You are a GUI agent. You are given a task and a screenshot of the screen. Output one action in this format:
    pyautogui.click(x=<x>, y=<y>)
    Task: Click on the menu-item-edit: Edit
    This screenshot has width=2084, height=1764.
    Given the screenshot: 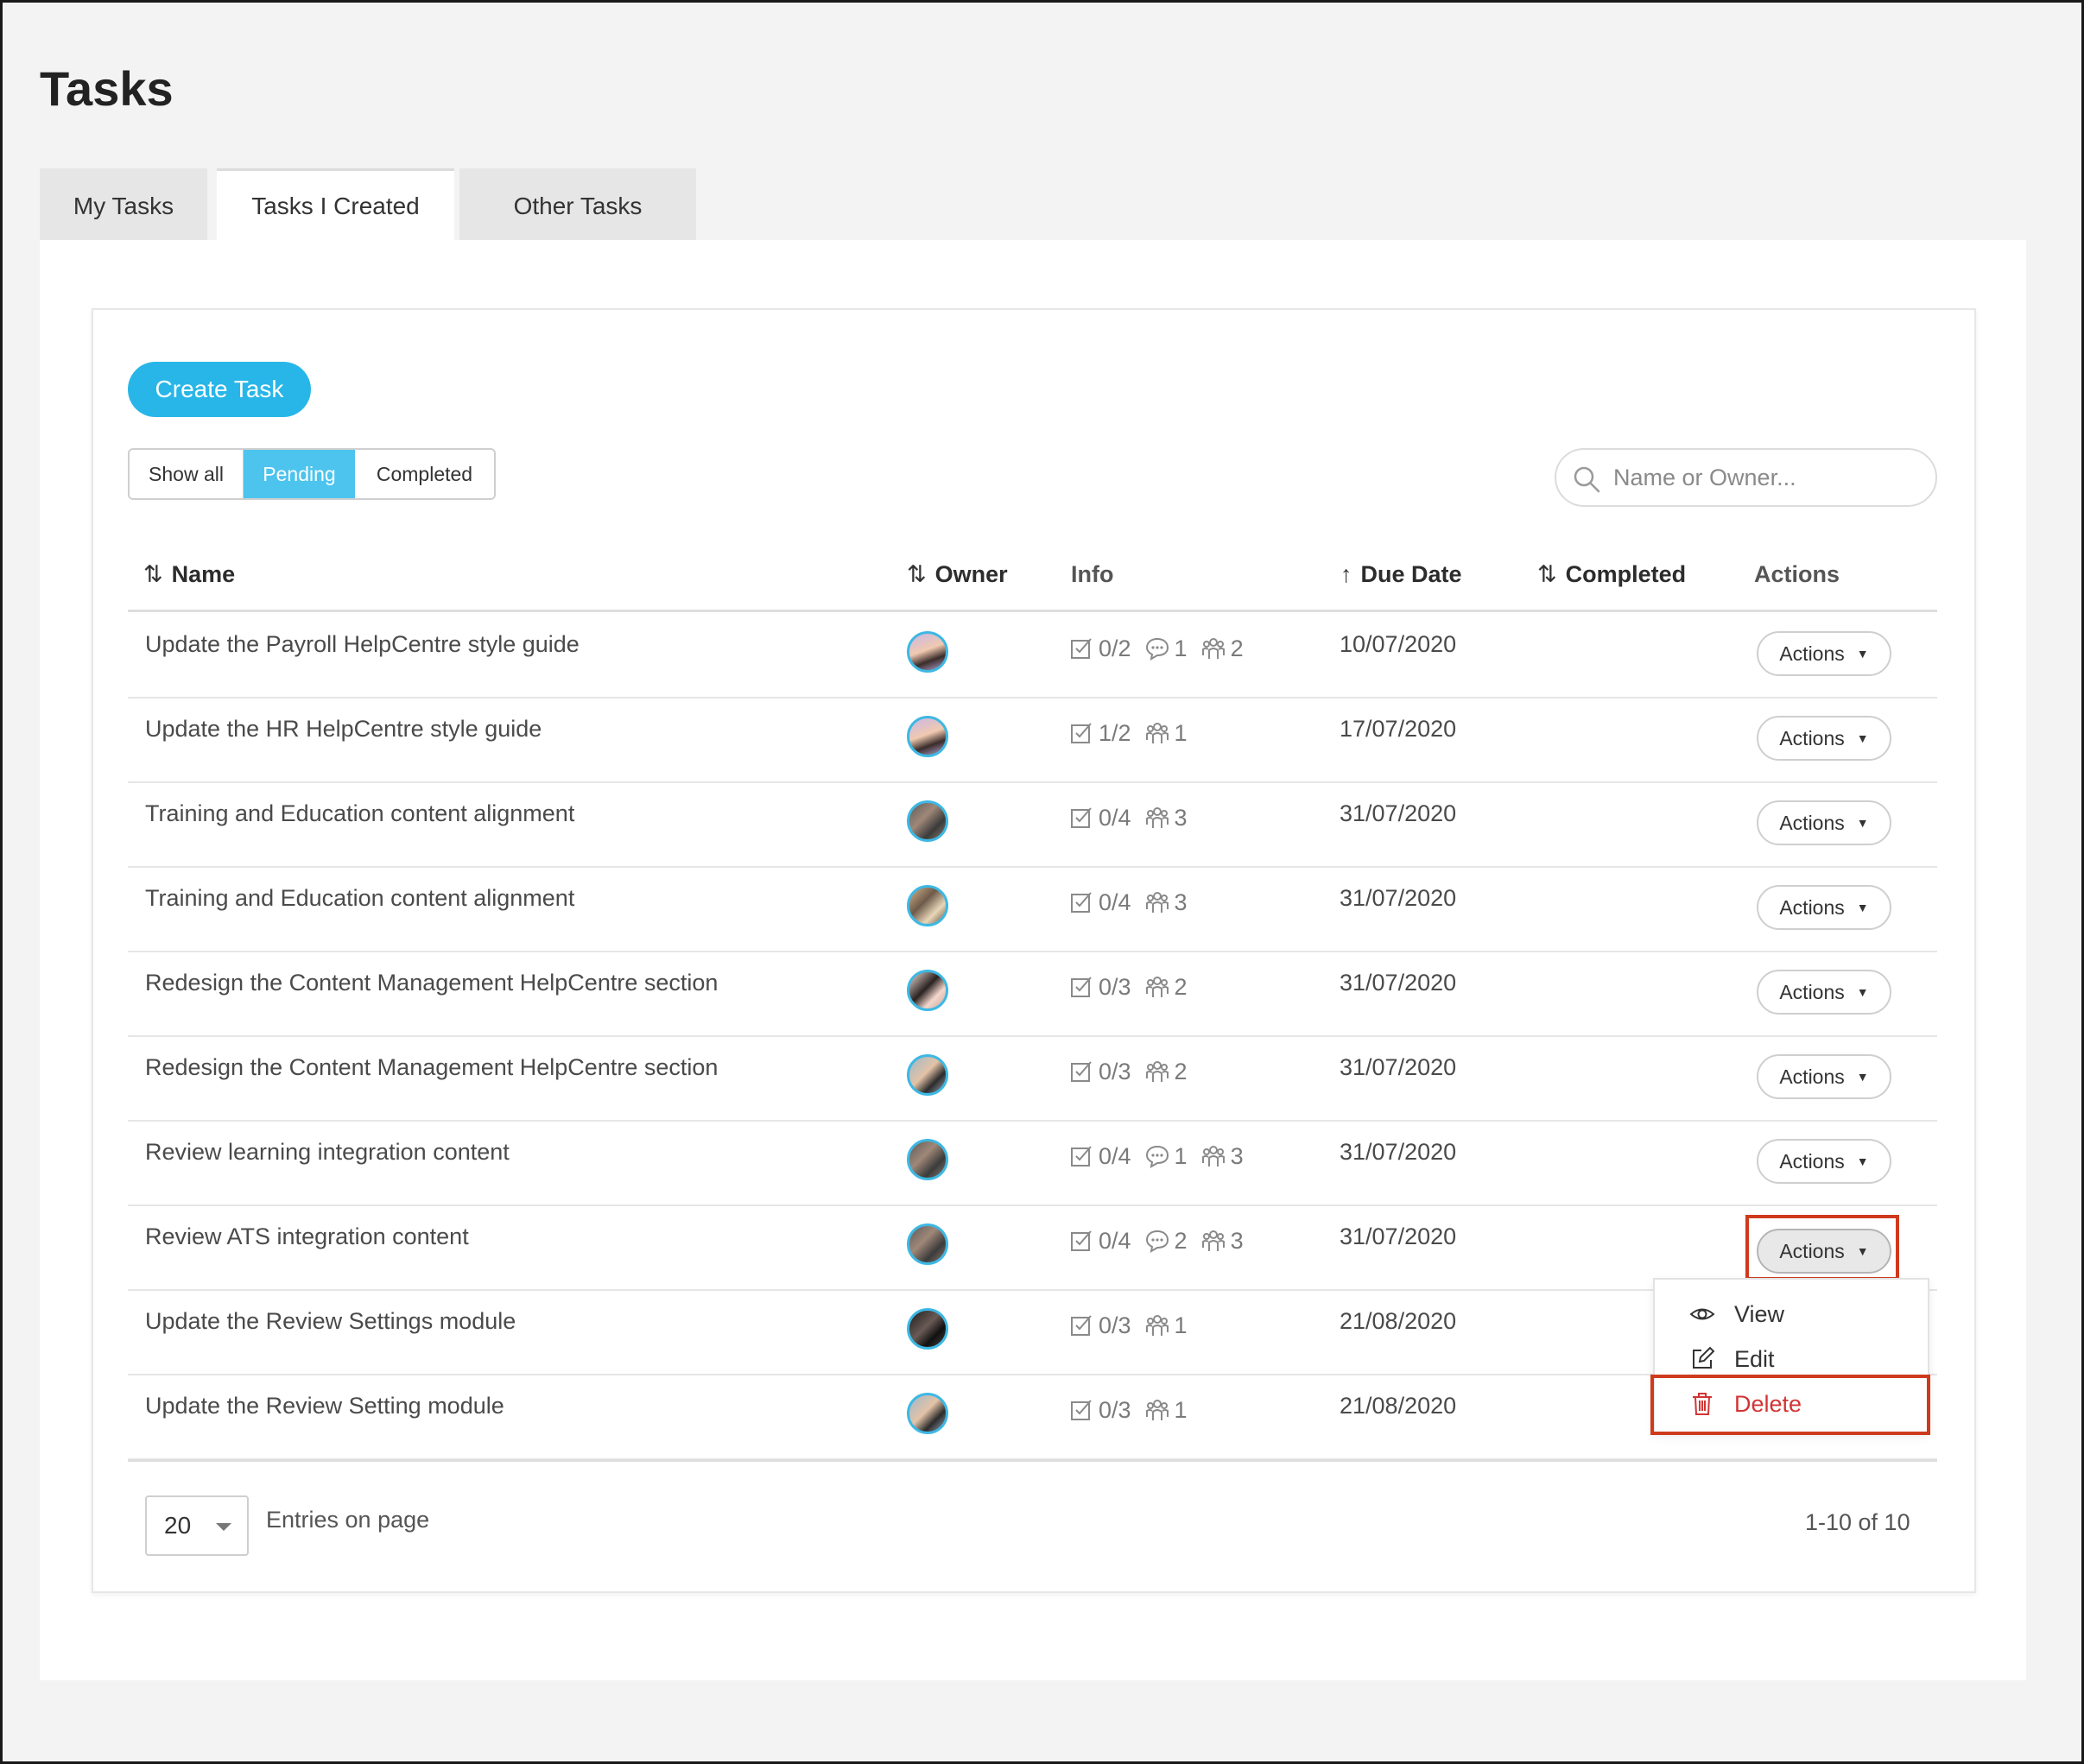 What is the action you would take?
    pyautogui.click(x=1732, y=1359)
    